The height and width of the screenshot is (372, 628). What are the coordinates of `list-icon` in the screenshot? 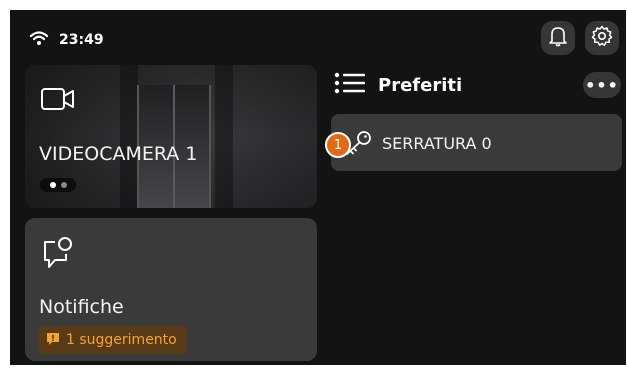 It's located at (350, 85).